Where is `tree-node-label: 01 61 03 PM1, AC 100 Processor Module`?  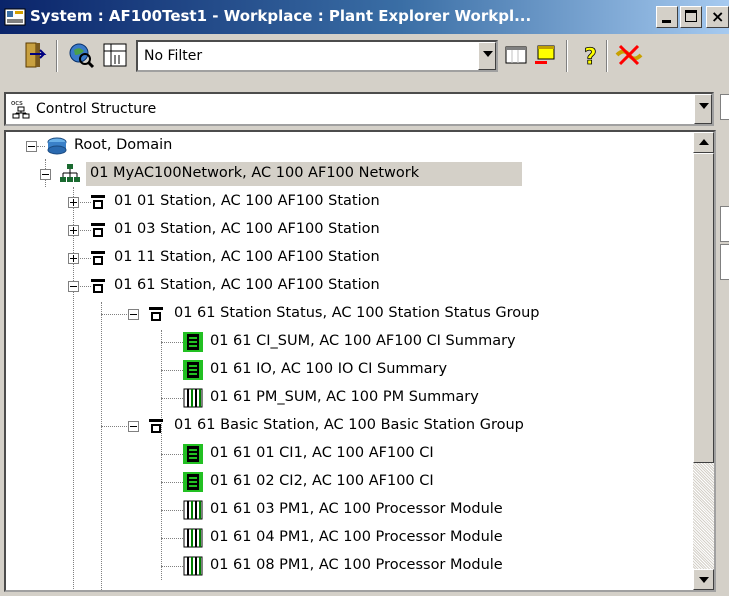 tree-node-label: 01 61 03 PM1, AC 100 Processor Module is located at coordinates (356, 509).